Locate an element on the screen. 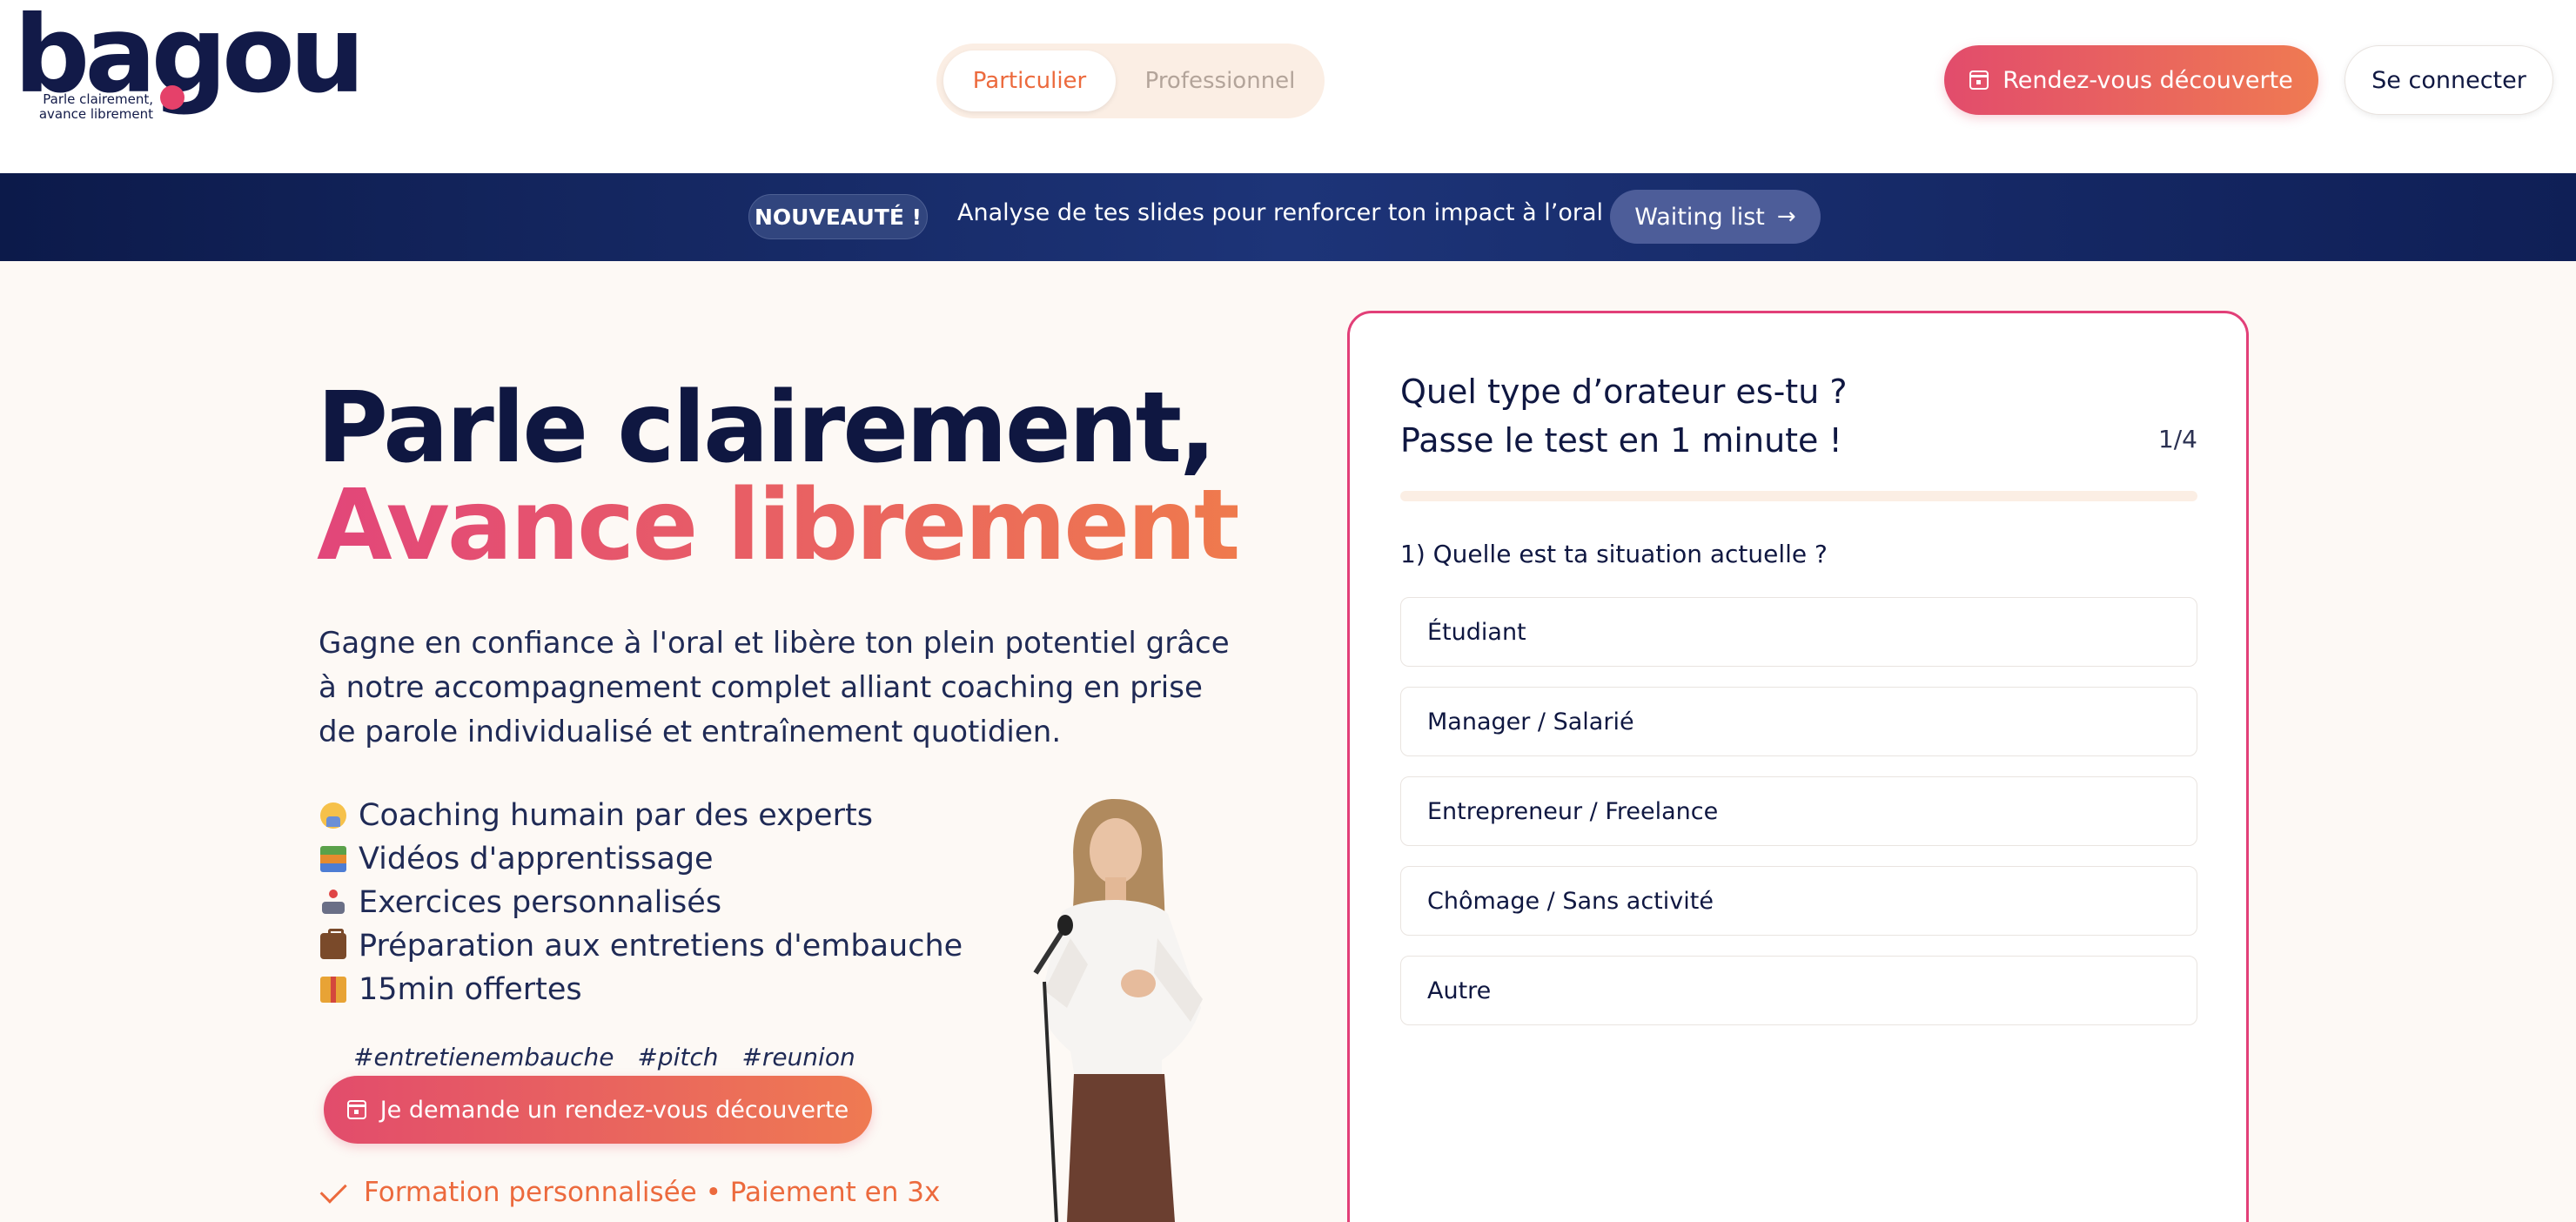 This screenshot has height=1222, width=2576. check-icon is located at coordinates (333, 1190).